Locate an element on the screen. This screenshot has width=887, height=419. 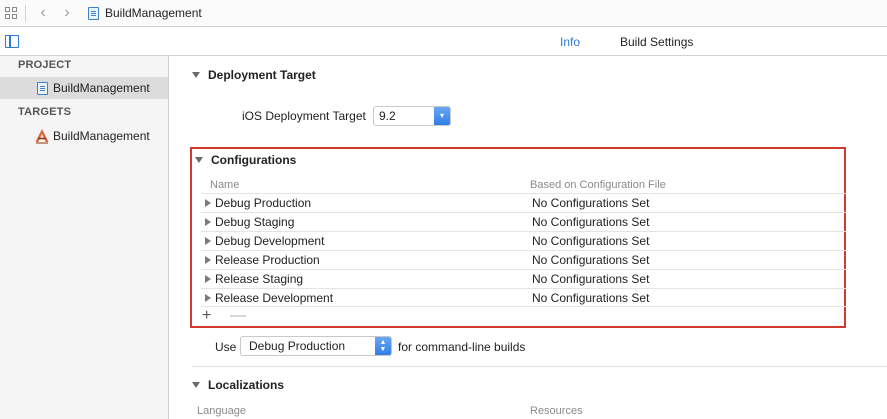
config-name: Release Staging is located at coordinates (259, 279).